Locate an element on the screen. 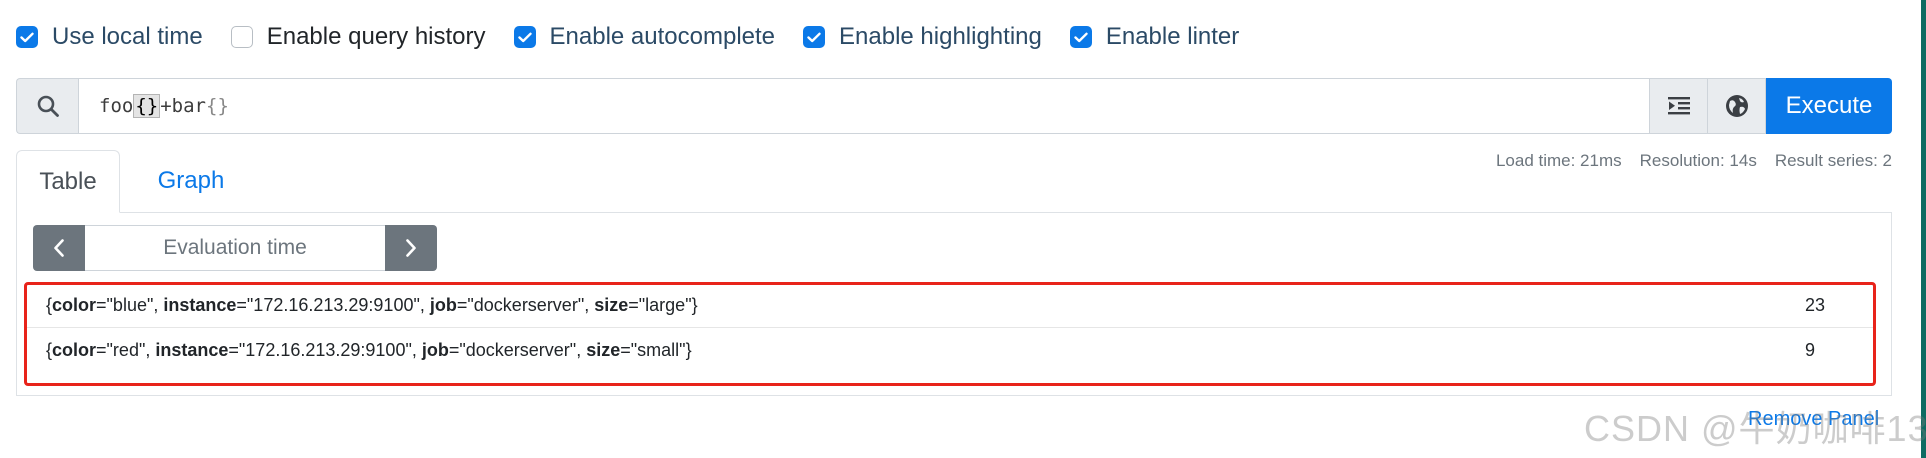 This screenshot has width=1926, height=458. format-indent-icon is located at coordinates (1678, 106).